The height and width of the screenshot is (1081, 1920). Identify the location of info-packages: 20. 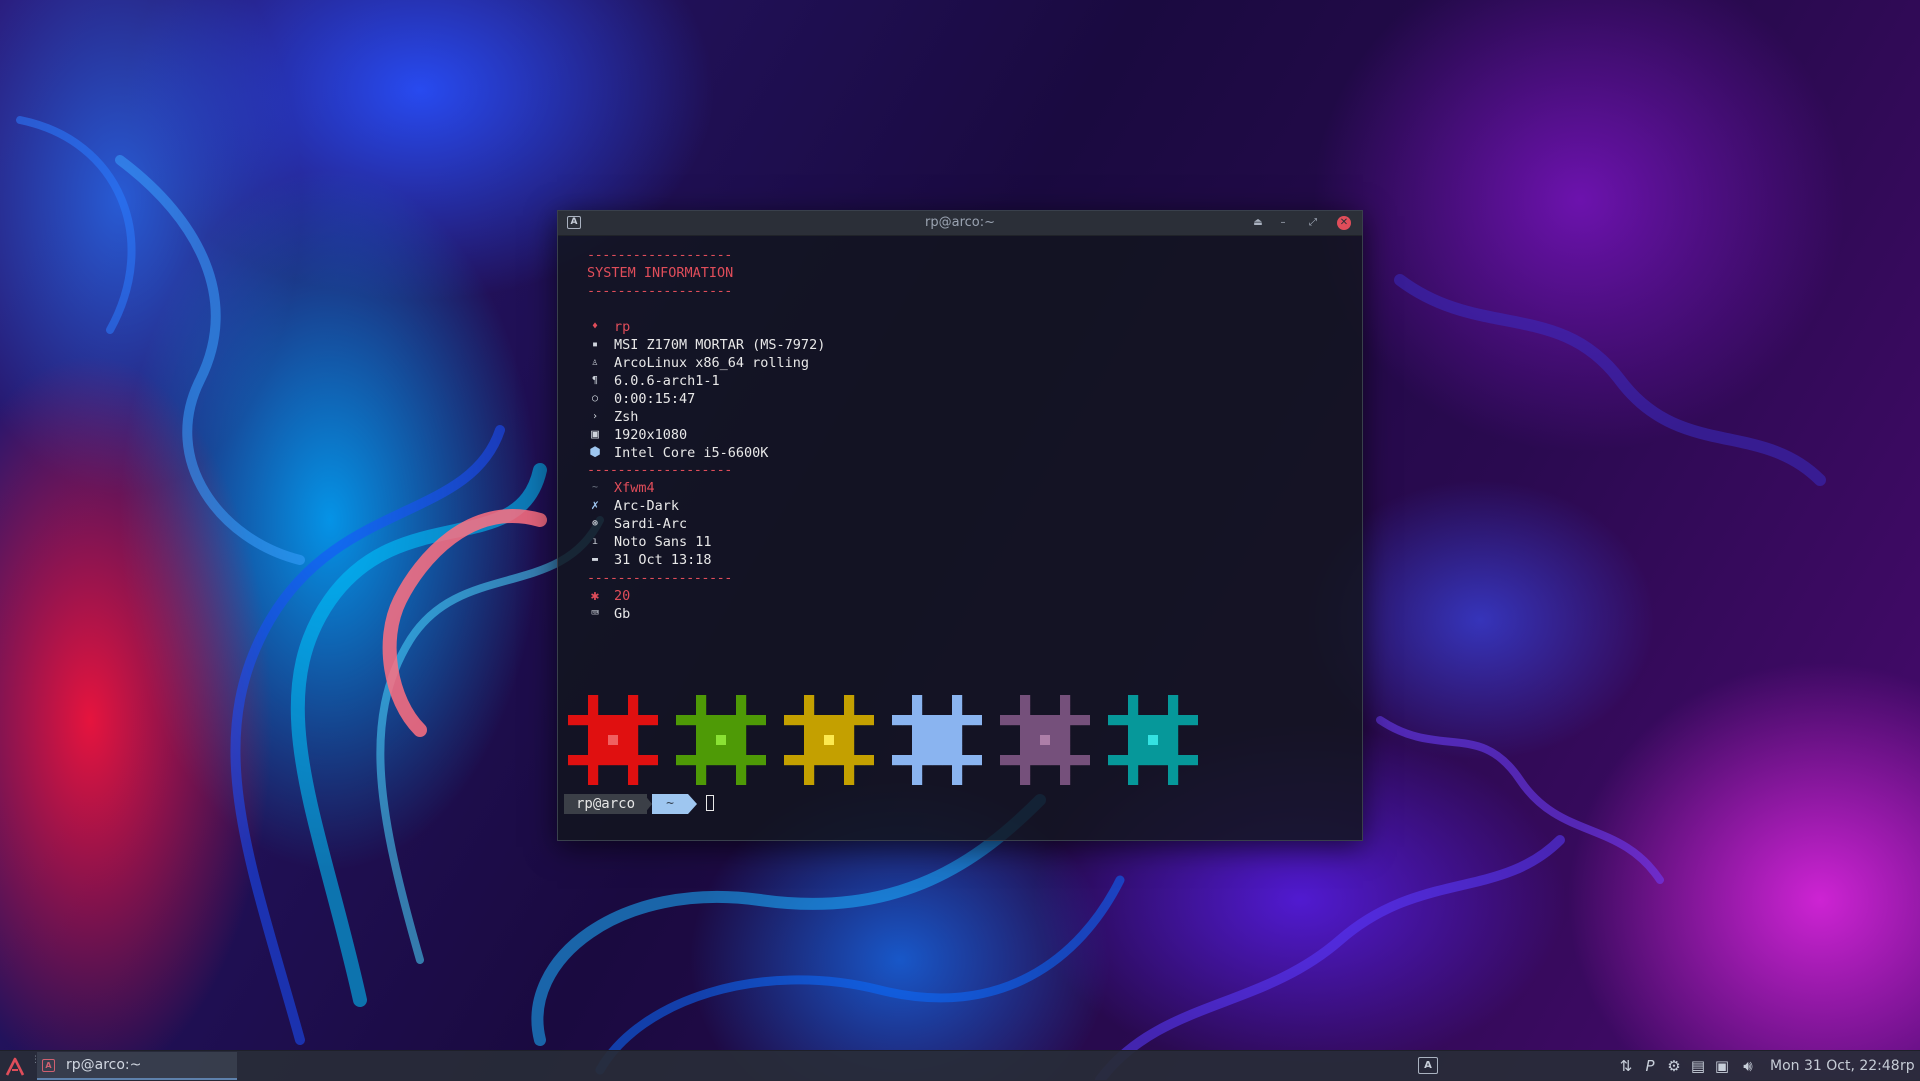
(622, 596).